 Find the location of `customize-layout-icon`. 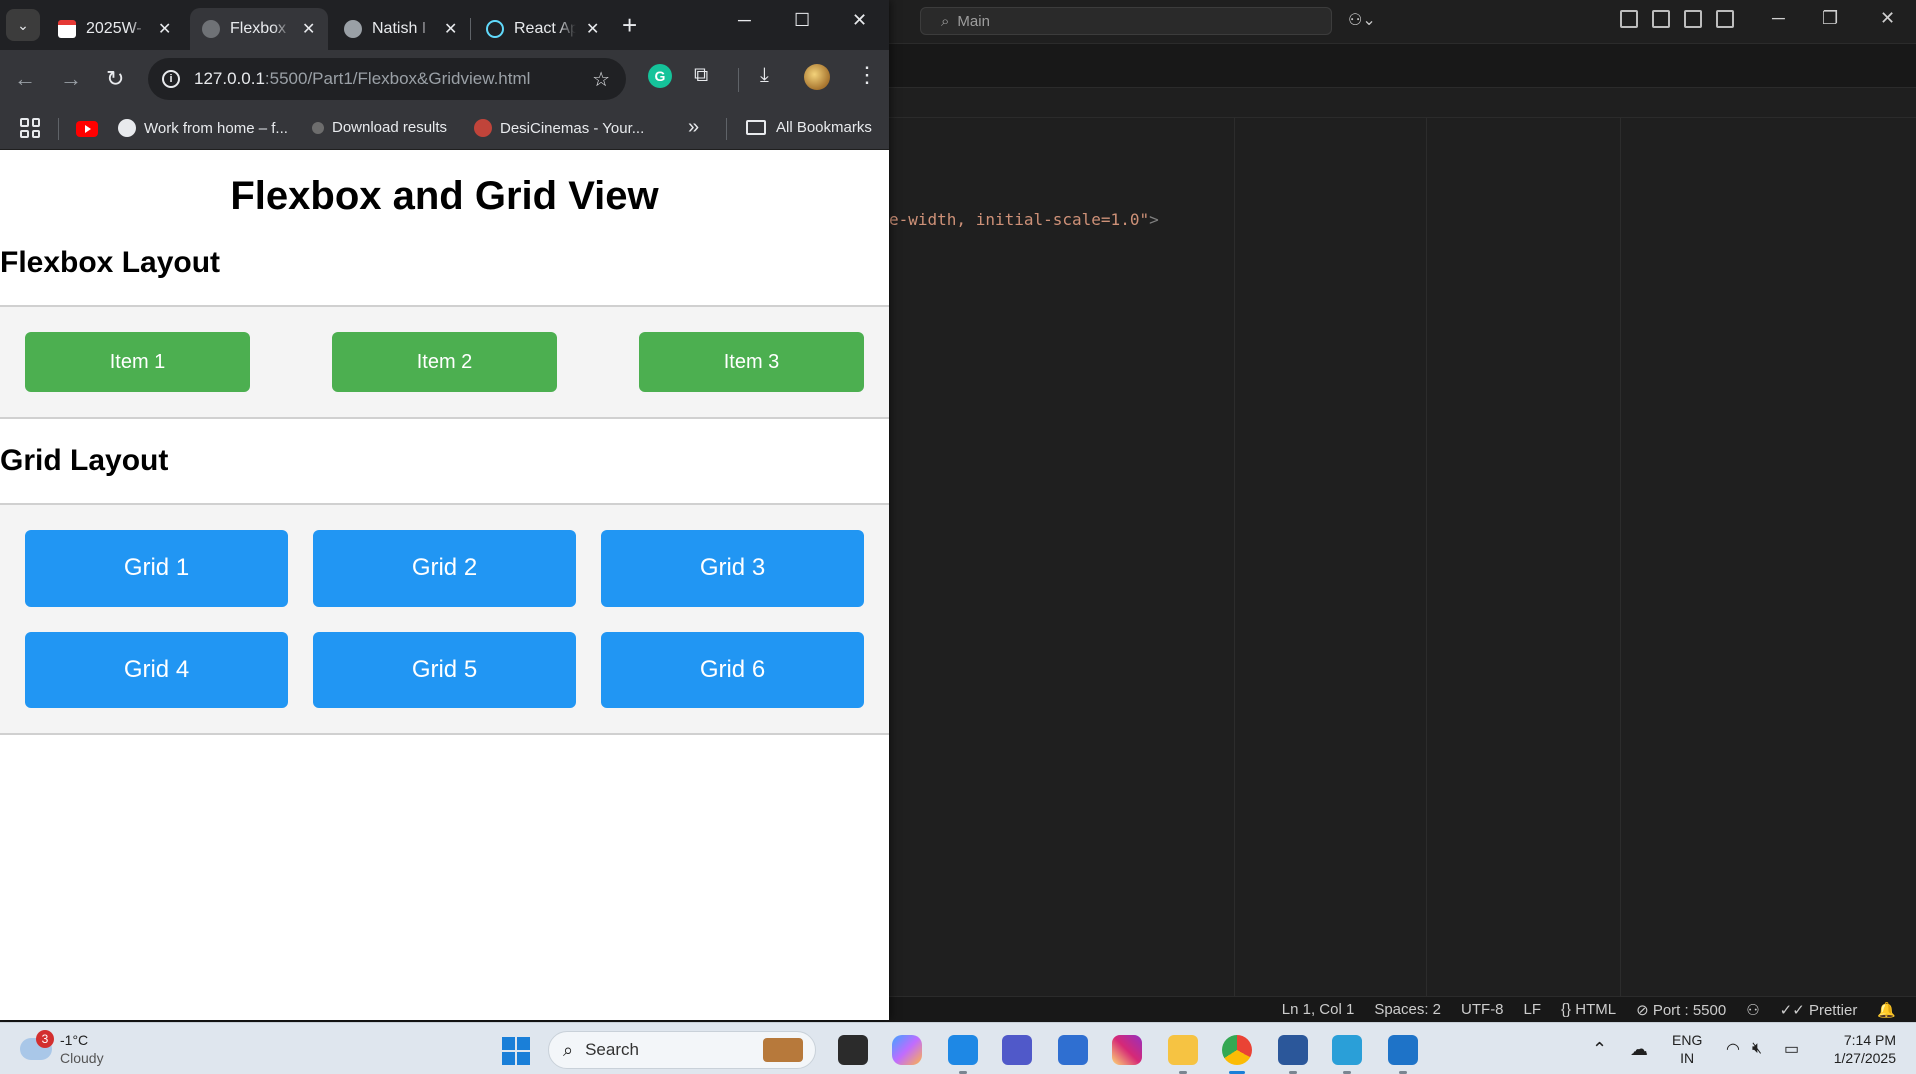

customize-layout-icon is located at coordinates (1629, 19).